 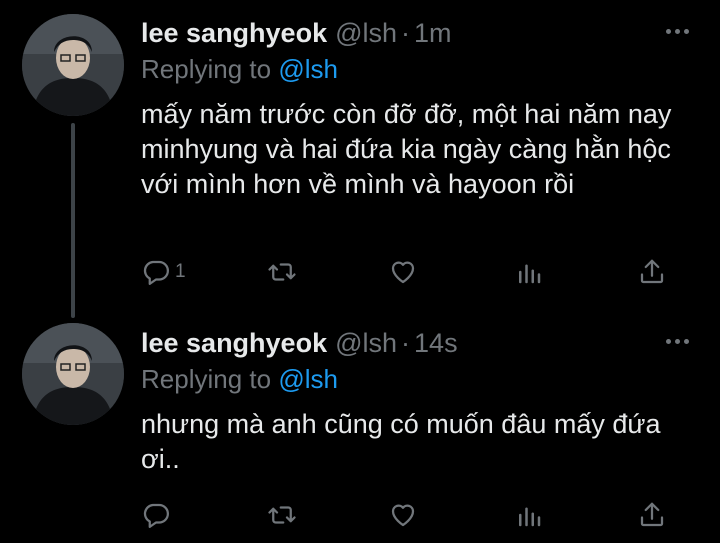 I want to click on reply-button: 1, so click(x=163, y=272).